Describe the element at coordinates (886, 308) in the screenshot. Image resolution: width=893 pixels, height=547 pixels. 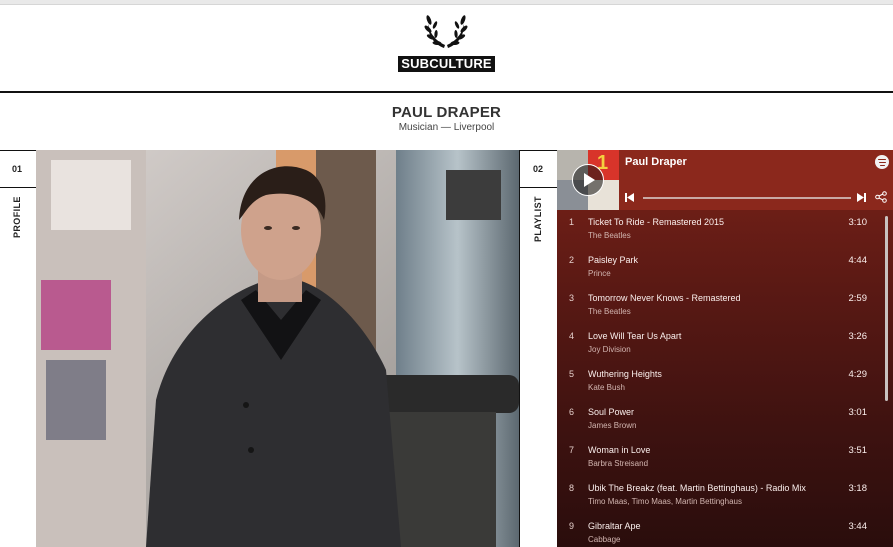
I see `playlist-scrollbar` at that location.